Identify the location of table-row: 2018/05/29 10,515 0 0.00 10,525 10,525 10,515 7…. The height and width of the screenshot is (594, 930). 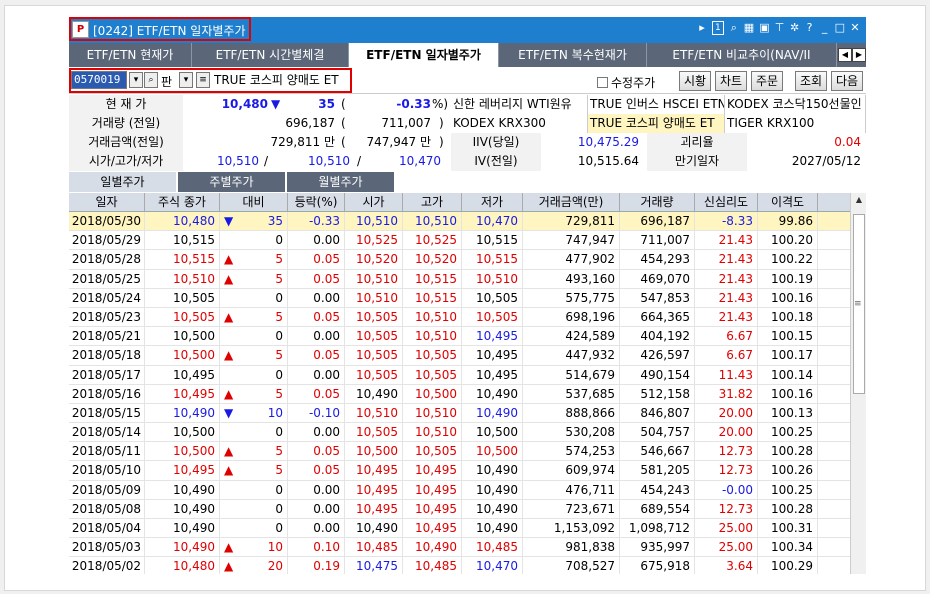
(467, 241).